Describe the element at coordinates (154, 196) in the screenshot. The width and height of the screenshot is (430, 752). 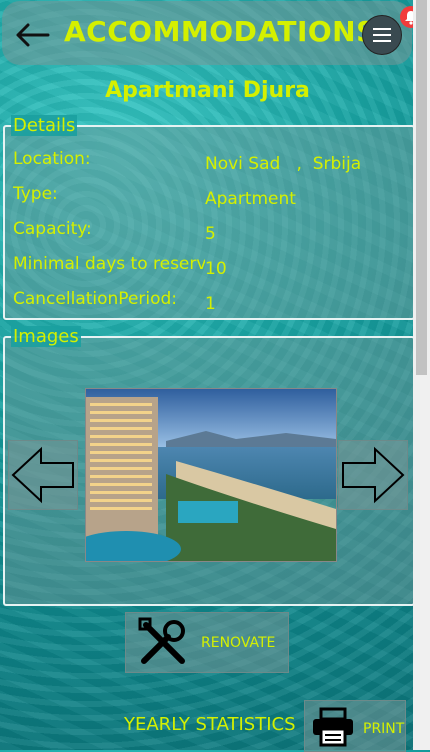
I see `detail-row-type: Type: Apartment` at that location.